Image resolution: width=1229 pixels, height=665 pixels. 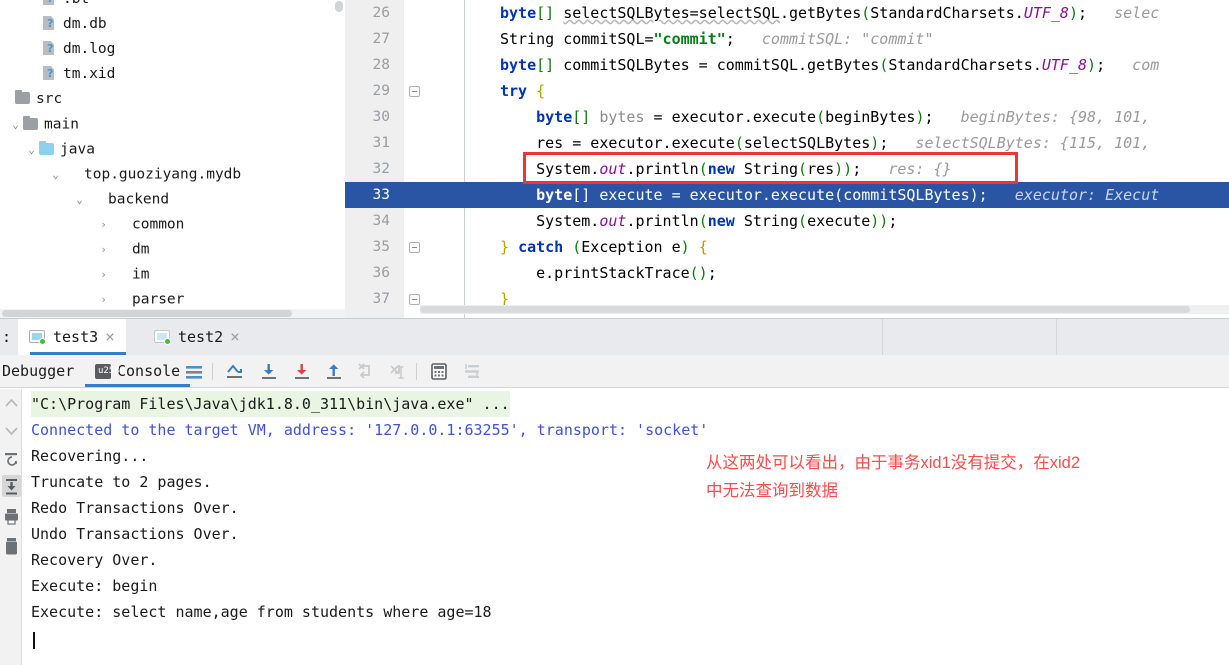 What do you see at coordinates (49, 99) in the screenshot?
I see `tree-item-label: src` at bounding box center [49, 99].